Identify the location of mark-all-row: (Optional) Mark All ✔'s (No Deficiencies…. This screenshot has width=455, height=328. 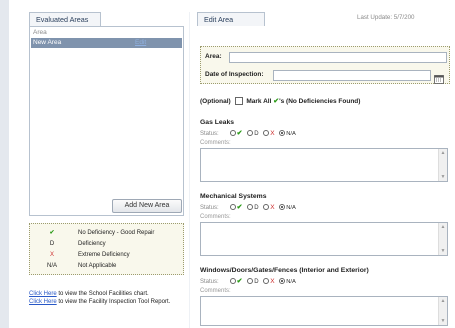
(280, 101).